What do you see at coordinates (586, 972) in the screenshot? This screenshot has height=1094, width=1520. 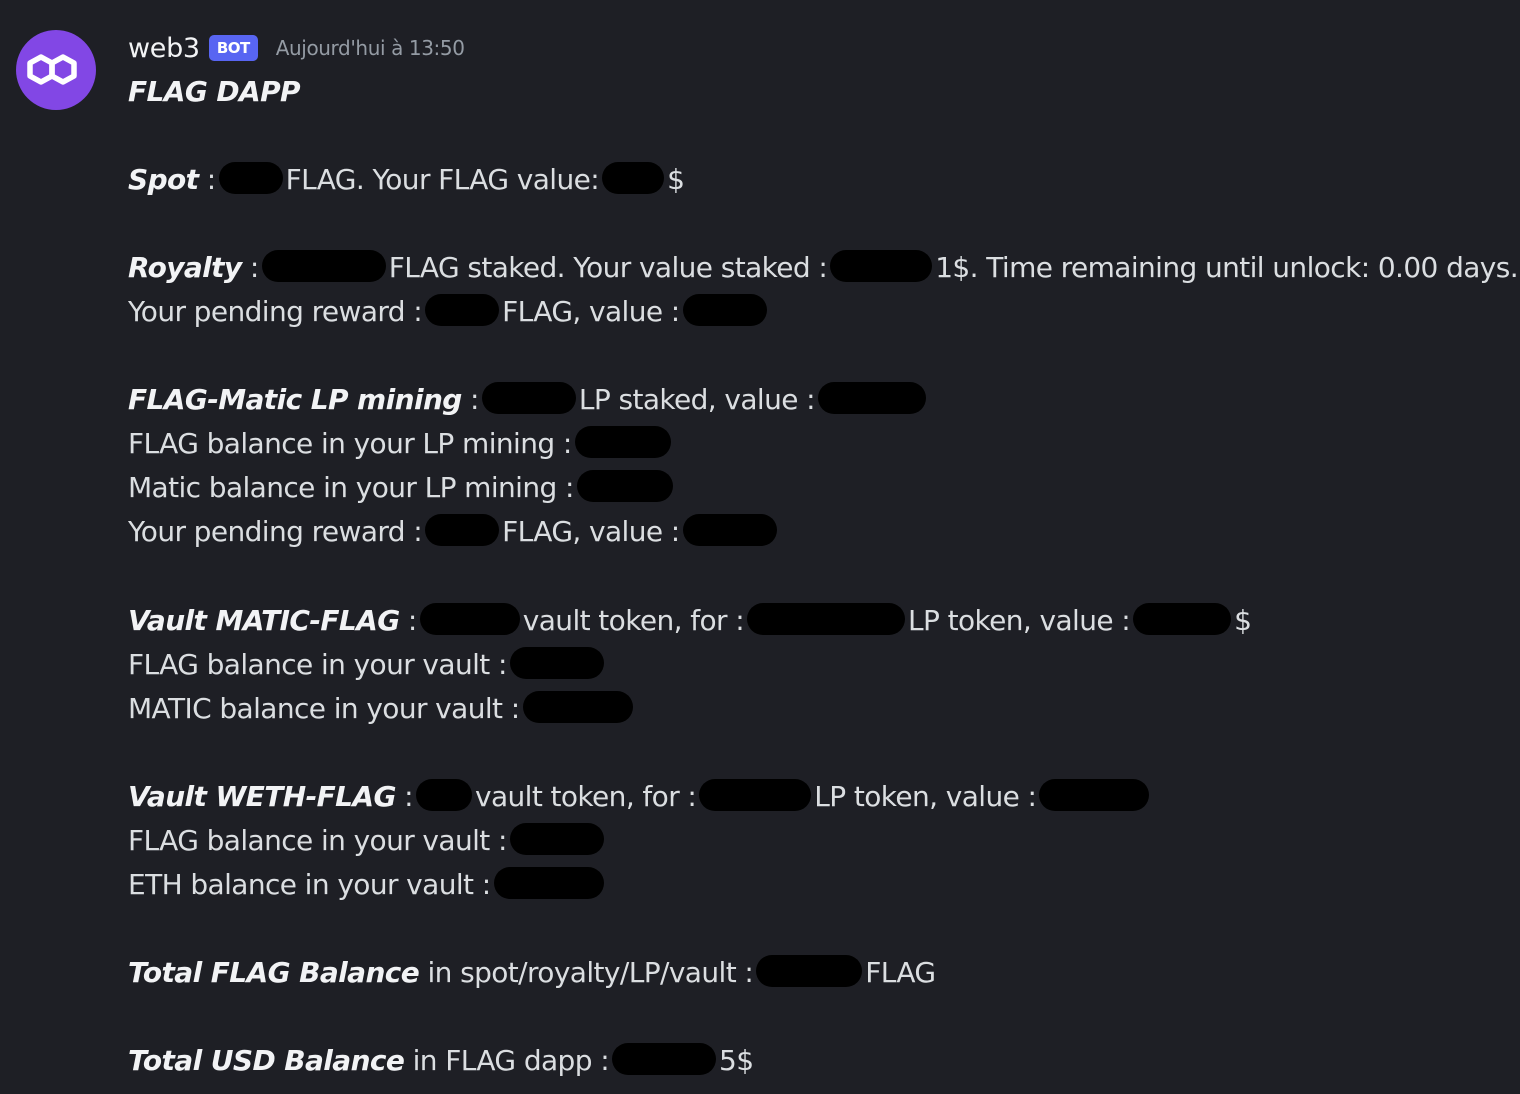 I see `total-flag-text: in spot/royalty/LP/vault :` at bounding box center [586, 972].